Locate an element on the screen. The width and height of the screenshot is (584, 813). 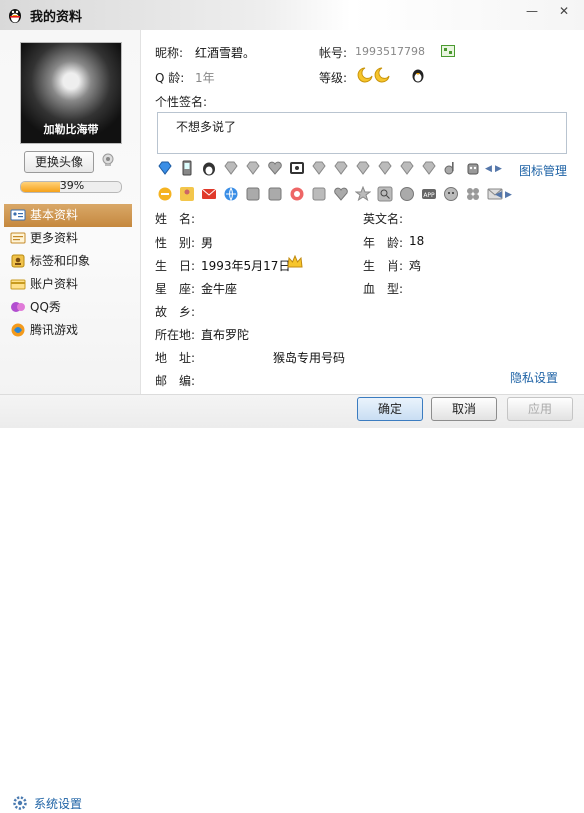
penguin-badge-icon is located at coordinates (209, 168).